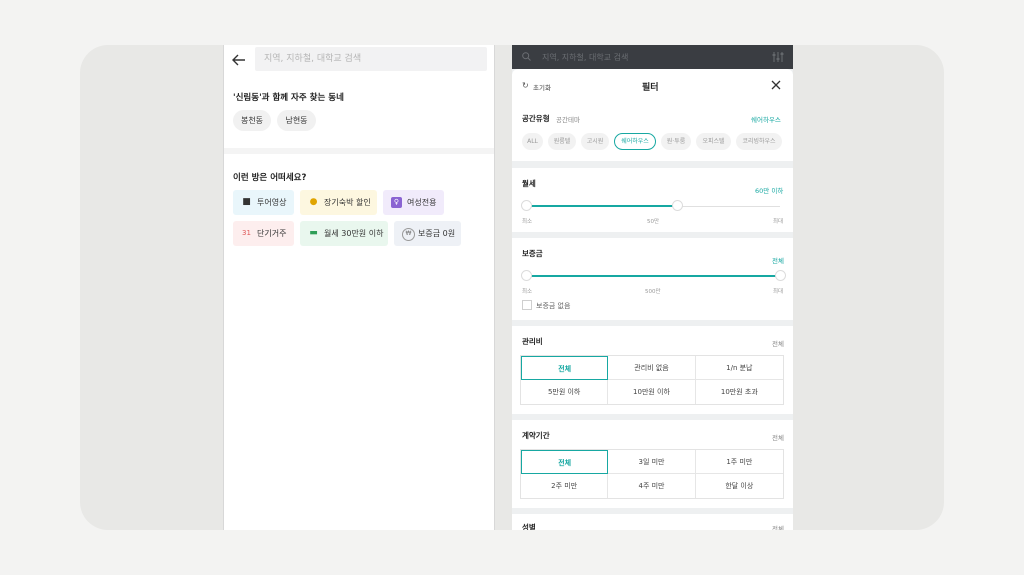  What do you see at coordinates (542, 87) in the screenshot?
I see `reset-button: 초기화` at bounding box center [542, 87].